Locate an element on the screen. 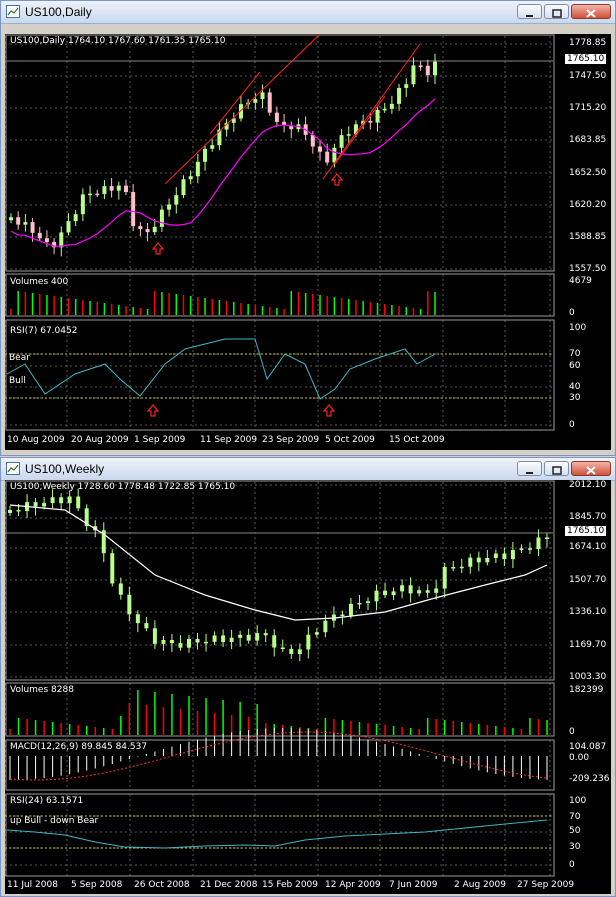 The width and height of the screenshot is (616, 897). price-tick: 1620.20 is located at coordinates (588, 205).